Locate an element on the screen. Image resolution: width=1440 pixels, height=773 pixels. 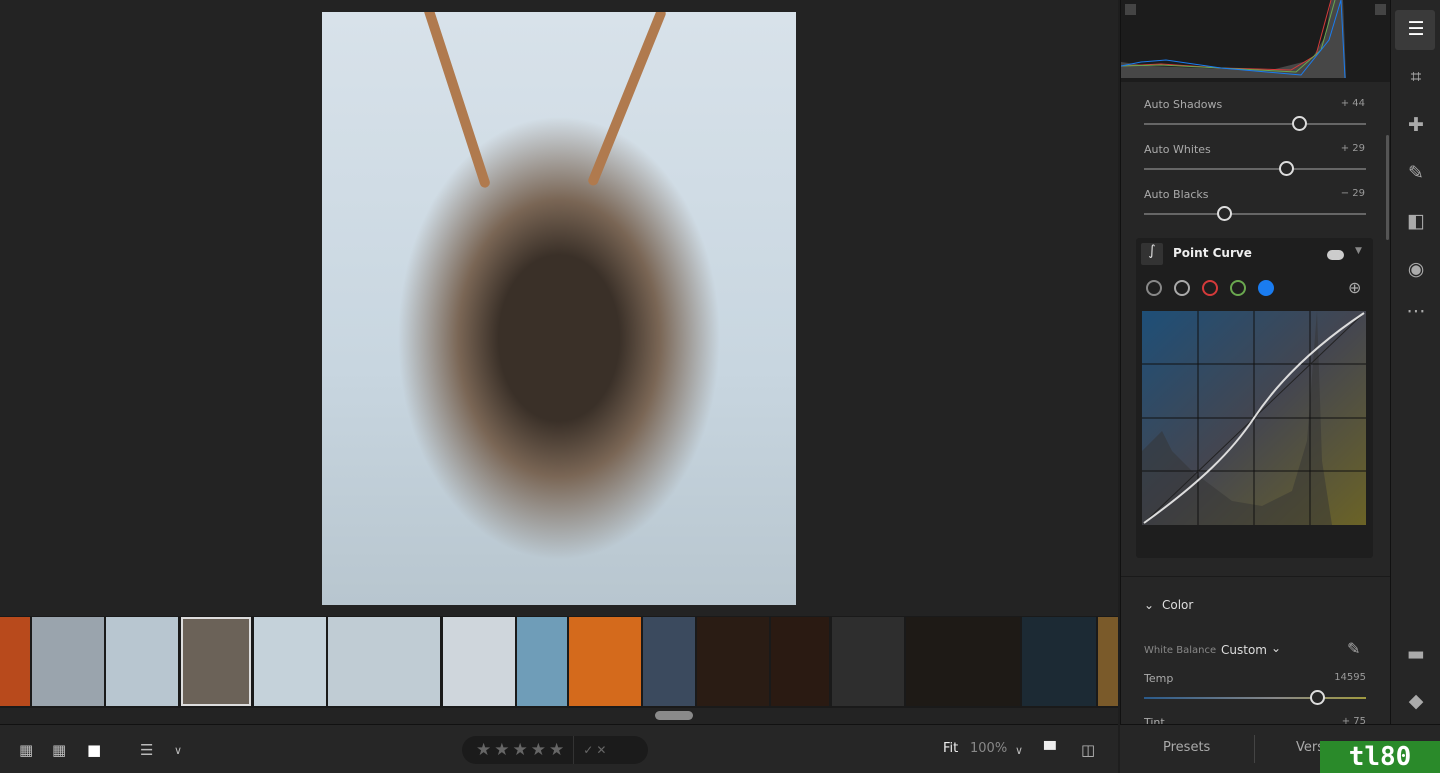
white-balance-dropdown: Custom is located at coordinates (1244, 650).